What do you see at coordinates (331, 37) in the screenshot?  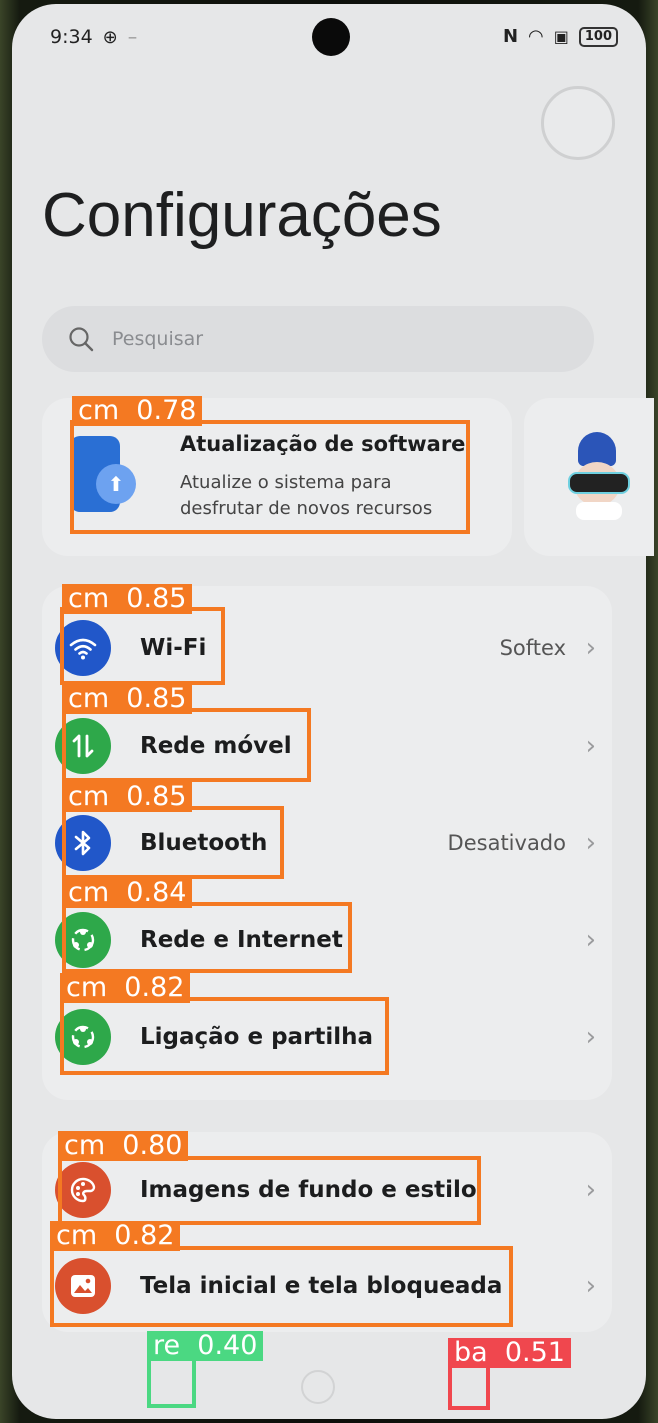 I see `front-camera` at bounding box center [331, 37].